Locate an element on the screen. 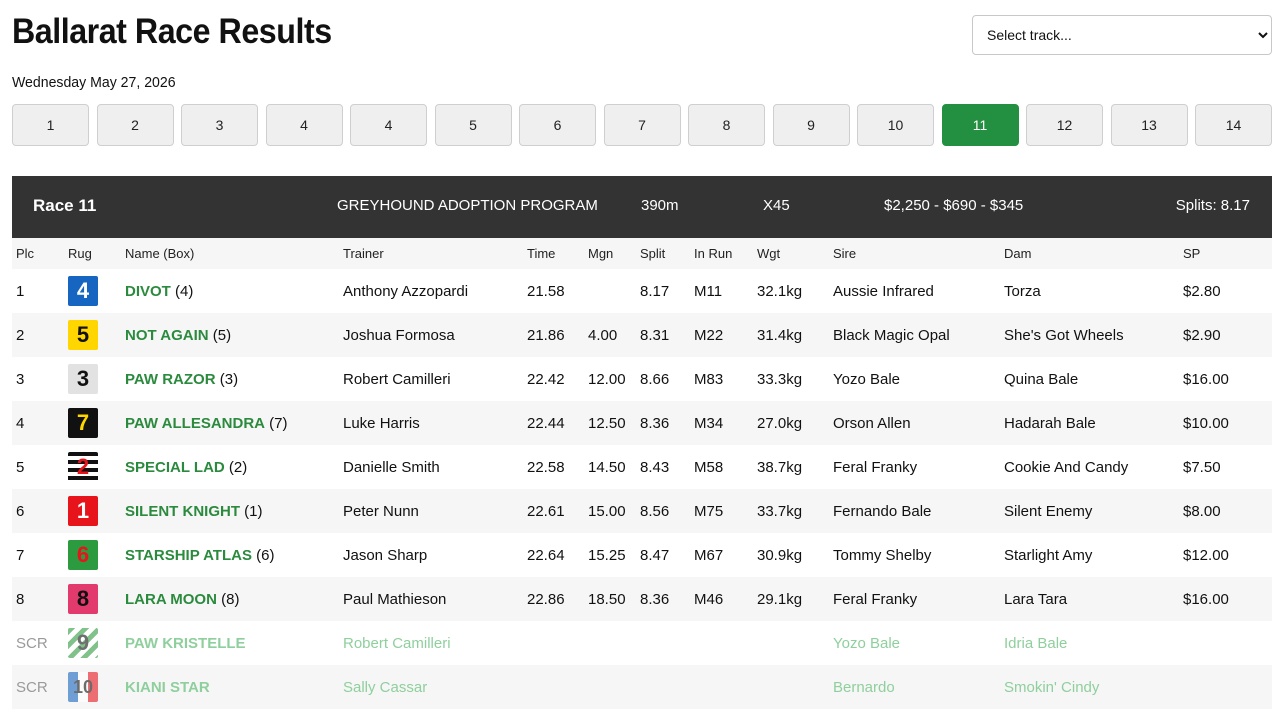  rug-cell: 7 is located at coordinates (92, 423).